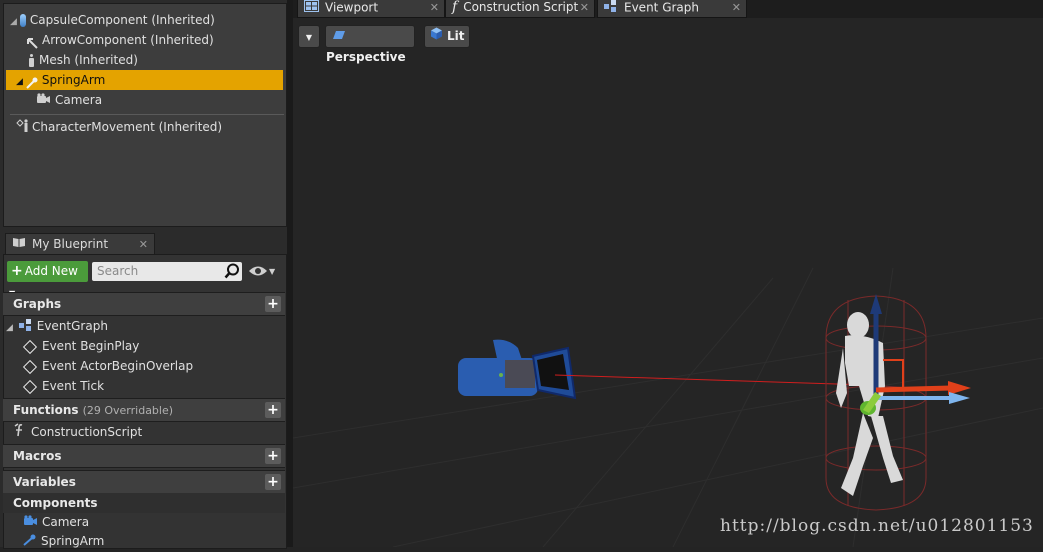  What do you see at coordinates (77, 432) in the screenshot?
I see `function-item: ConstructionScript` at bounding box center [77, 432].